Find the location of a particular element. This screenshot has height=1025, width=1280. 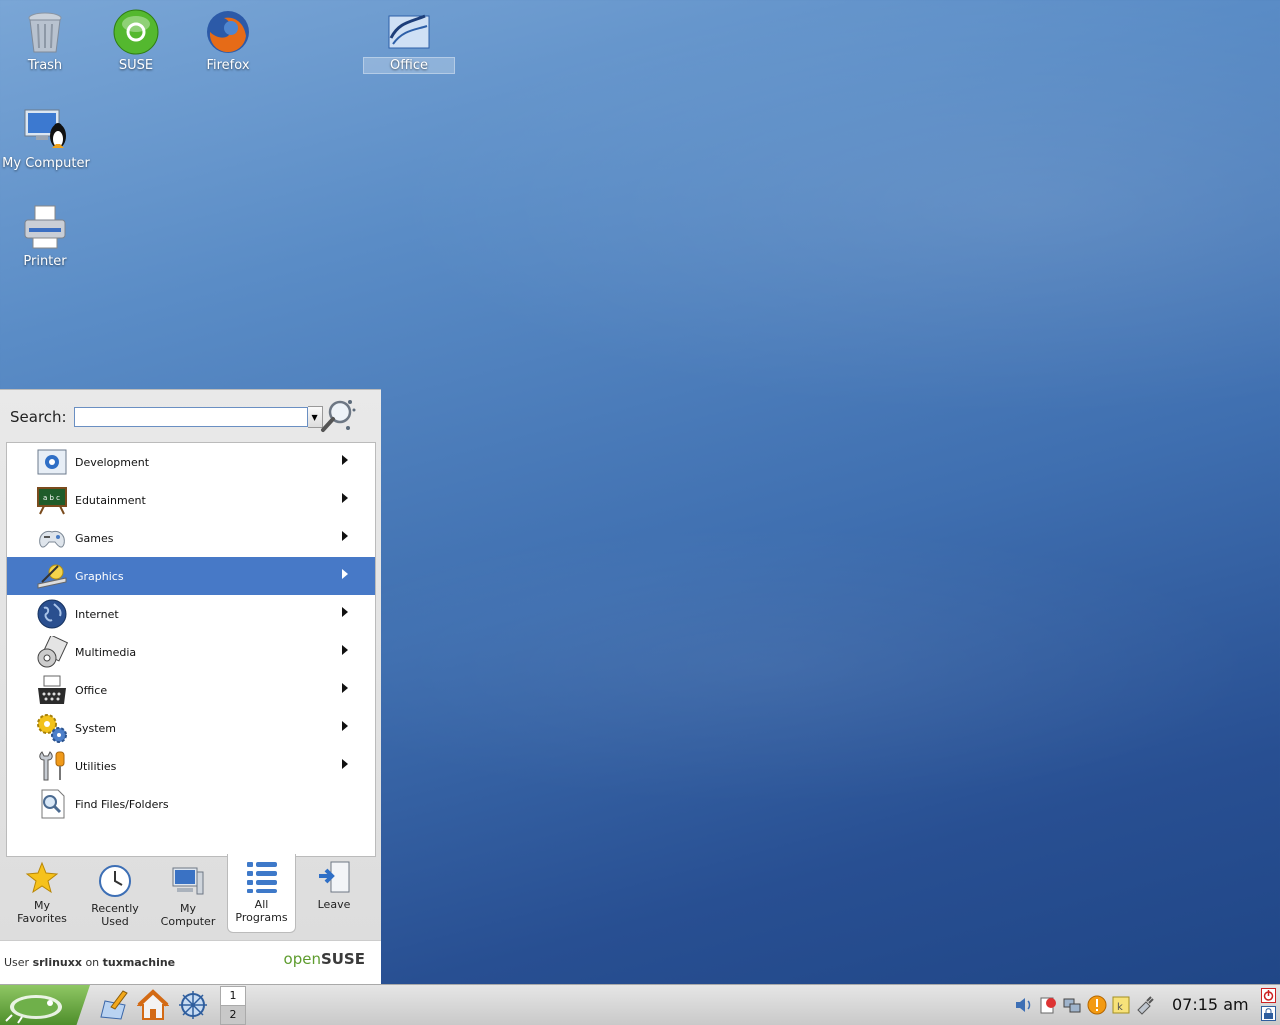

menu-item-utilities: Utilities is located at coordinates (191, 766).